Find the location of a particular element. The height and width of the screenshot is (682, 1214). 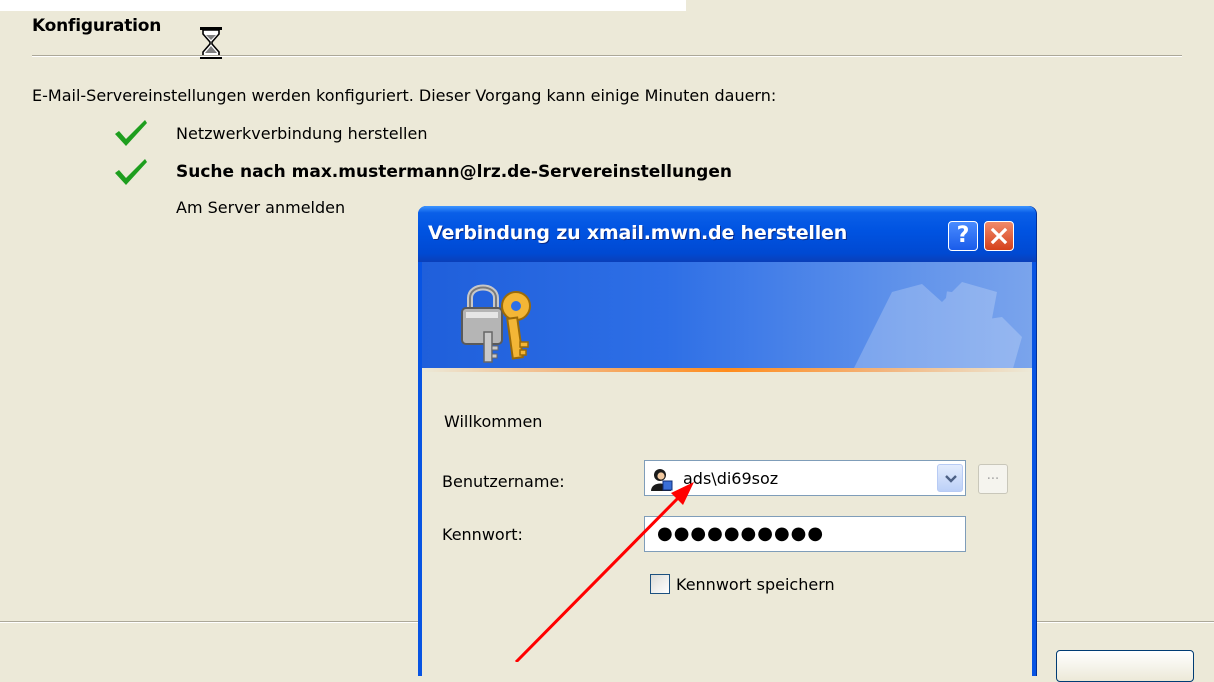

keys-icon is located at coordinates (496, 323).